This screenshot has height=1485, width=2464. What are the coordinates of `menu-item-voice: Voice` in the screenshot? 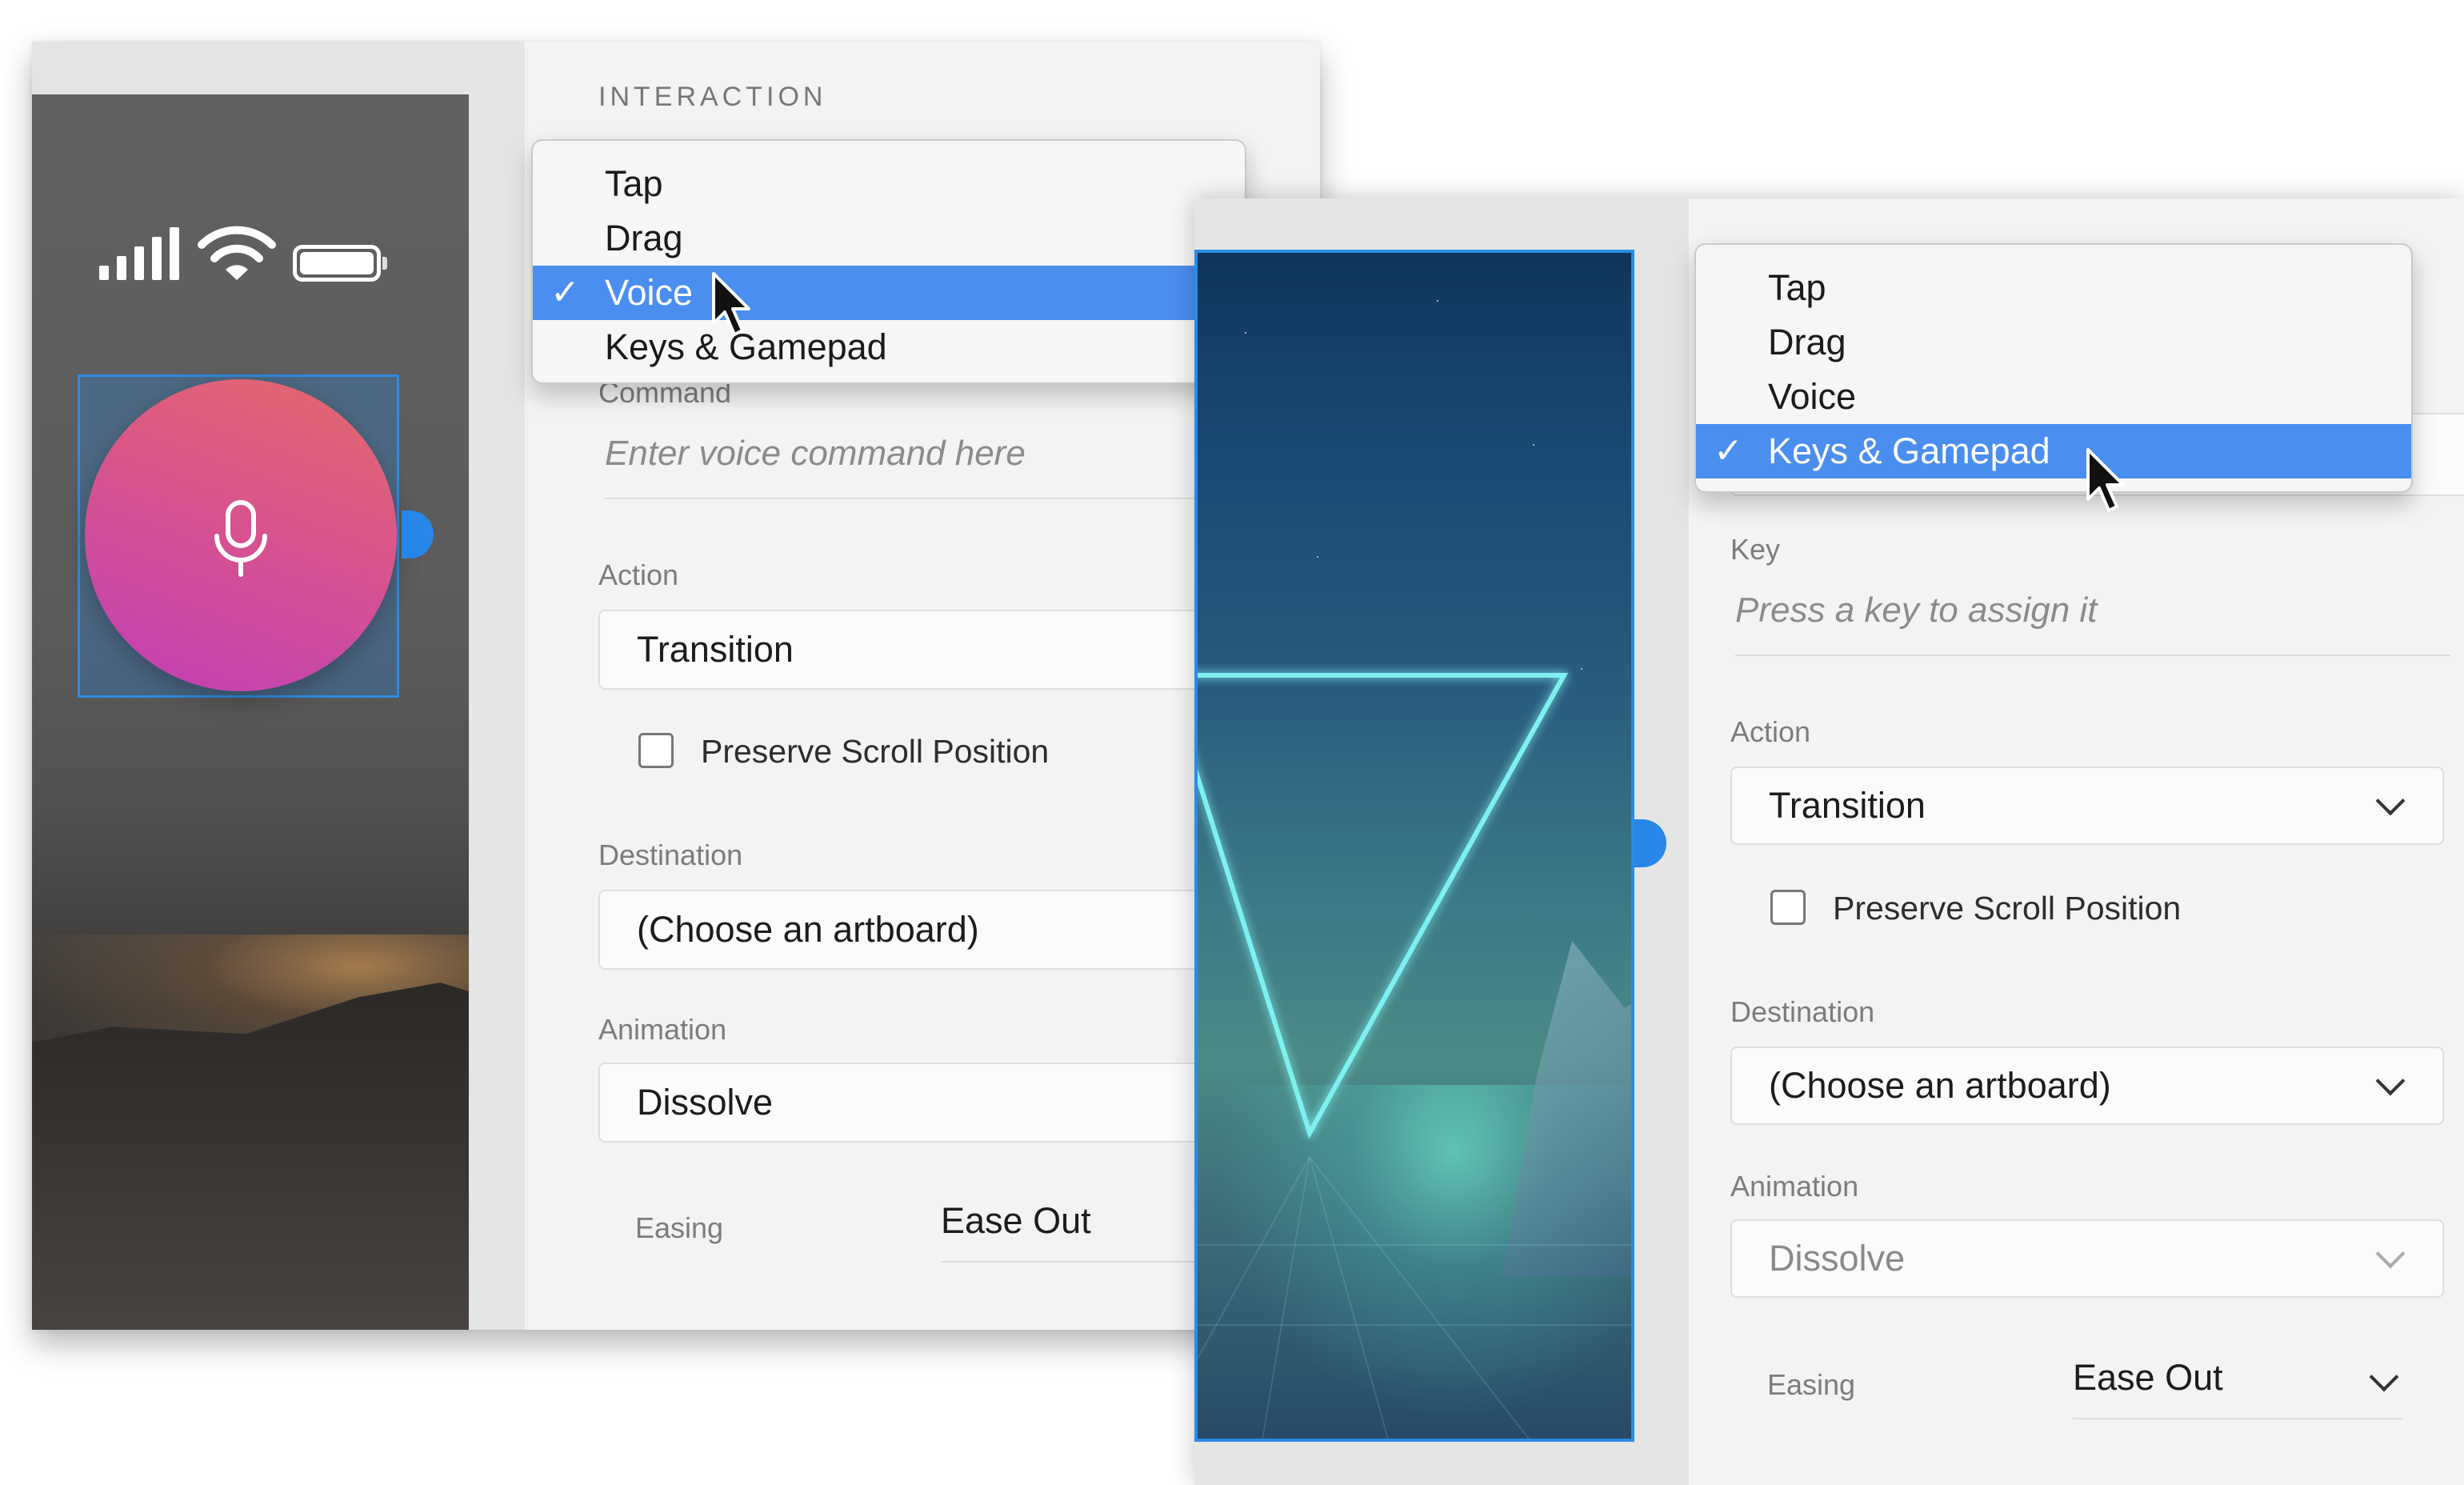 It's located at (2053, 397).